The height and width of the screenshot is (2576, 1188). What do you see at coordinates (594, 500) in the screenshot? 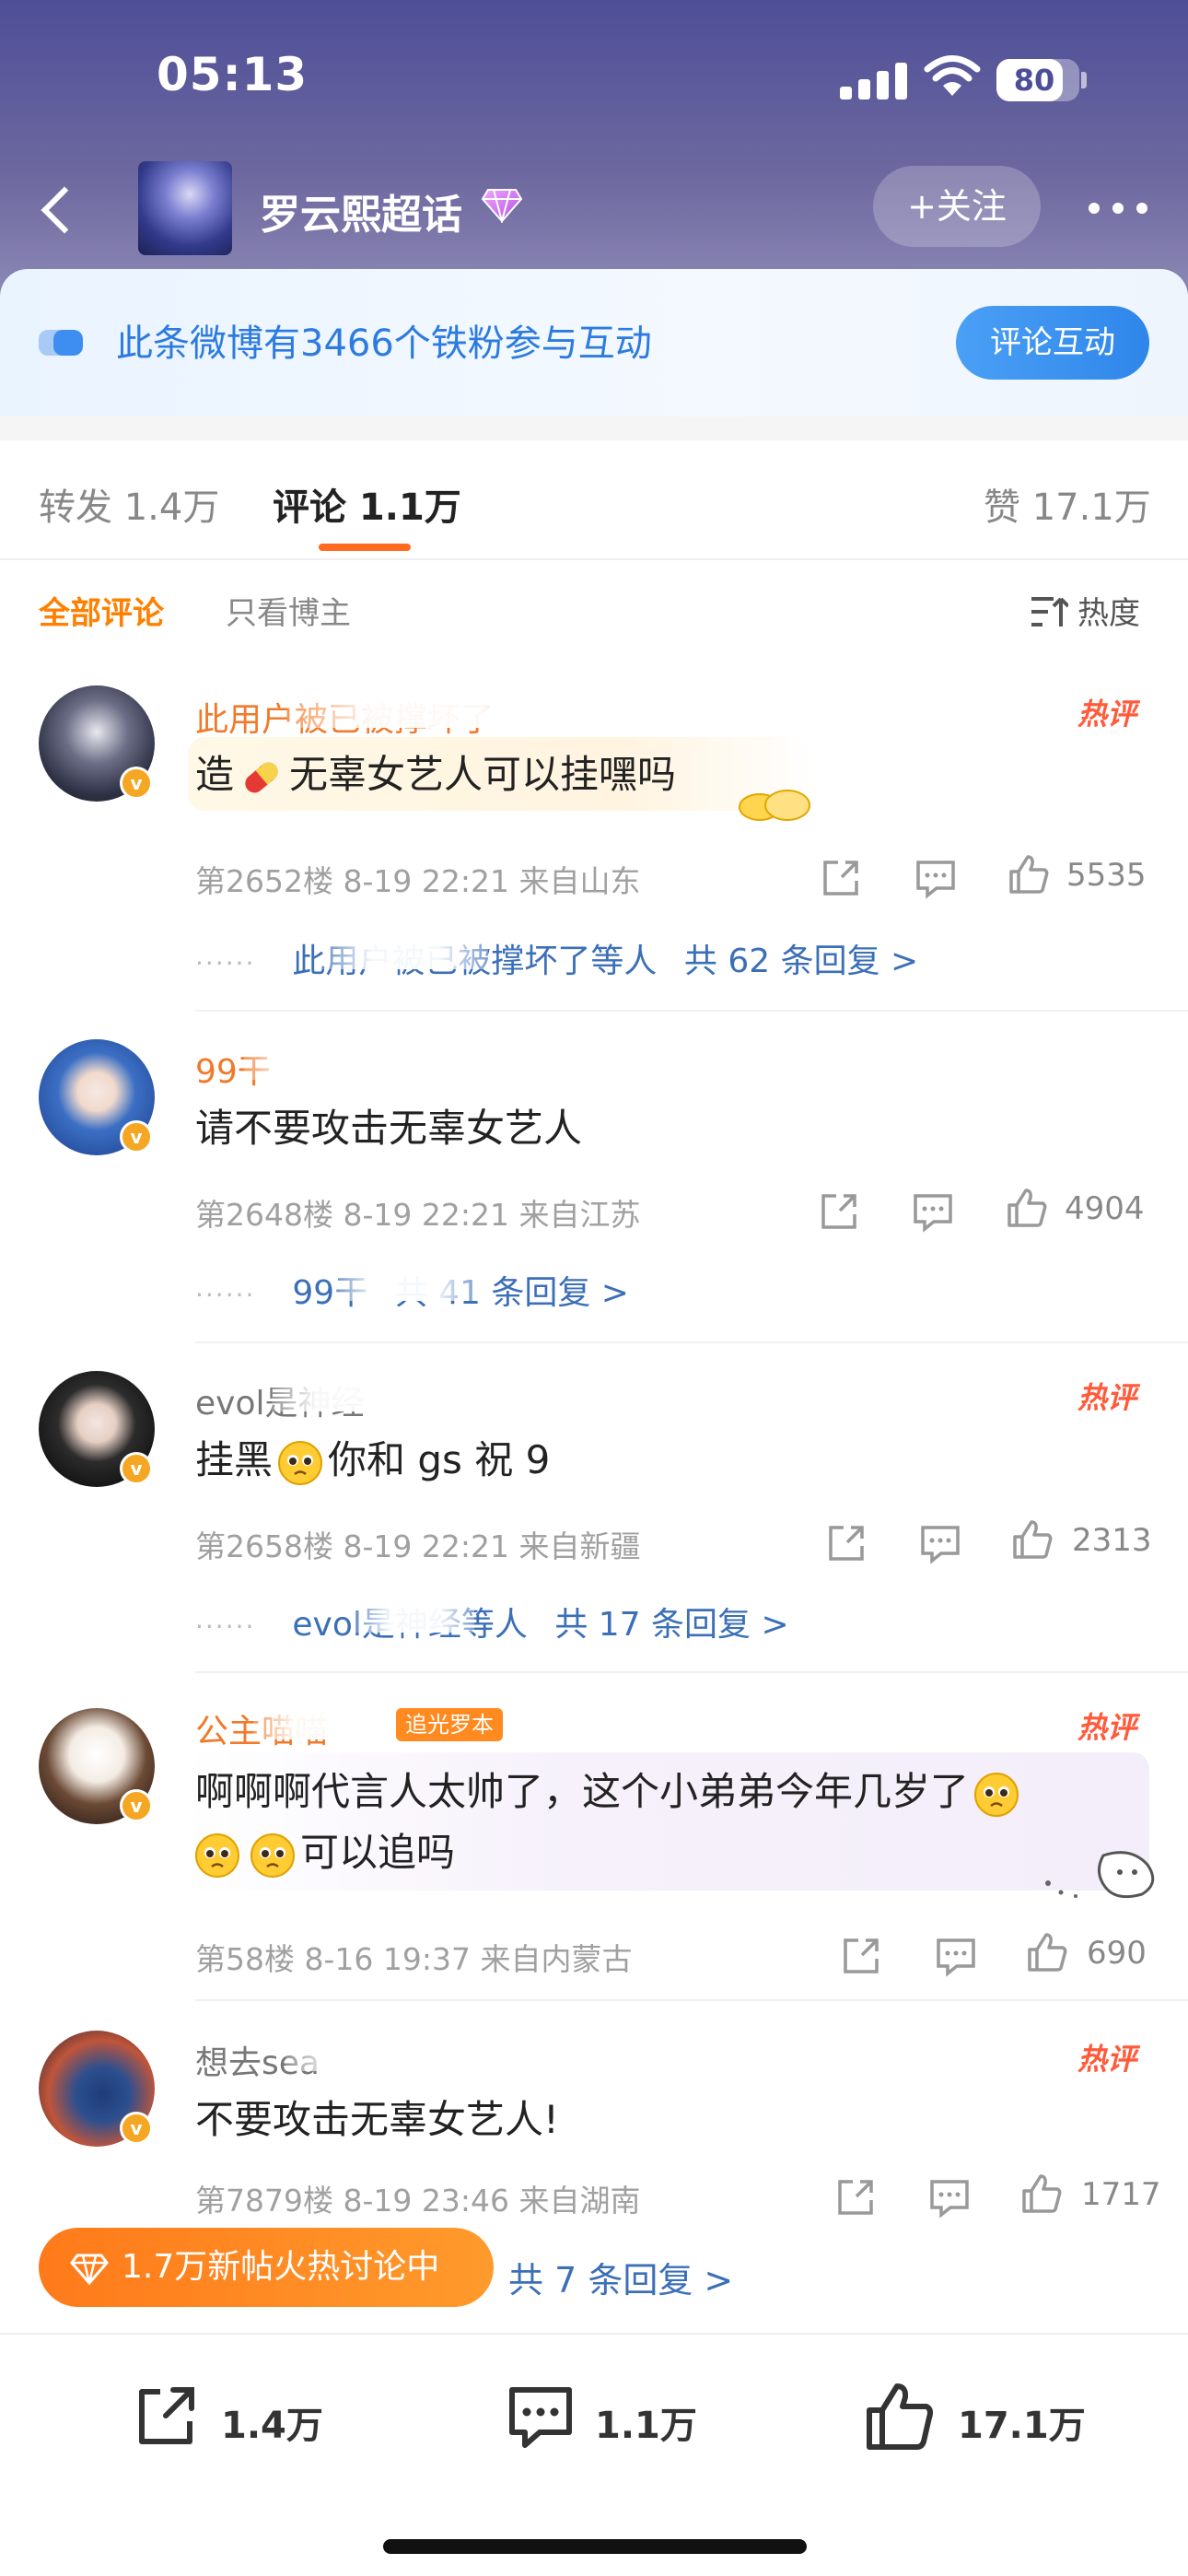
I see `tab-bar: 转发 1.4万 评论 1.1万 赞 17.1万` at bounding box center [594, 500].